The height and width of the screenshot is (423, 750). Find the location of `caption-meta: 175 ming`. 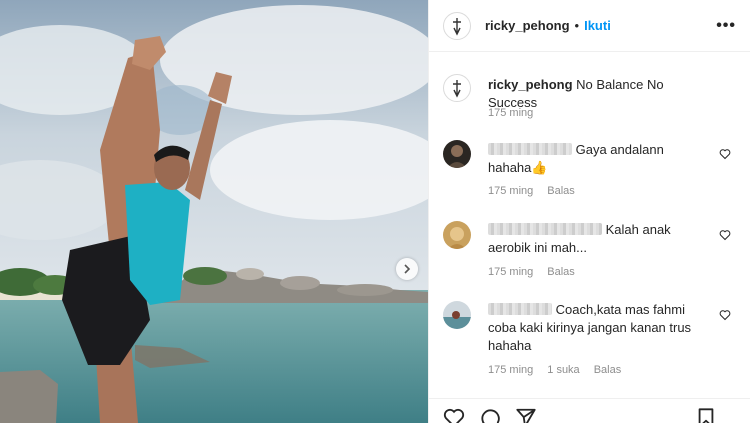

caption-meta: 175 ming is located at coordinates (510, 113).